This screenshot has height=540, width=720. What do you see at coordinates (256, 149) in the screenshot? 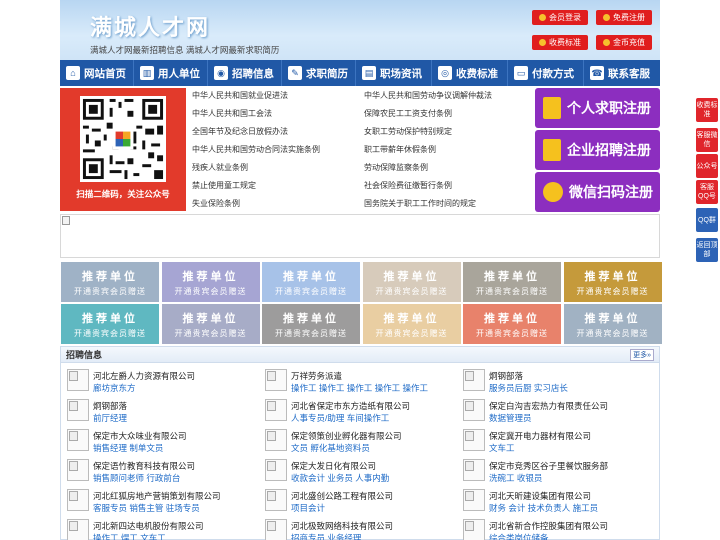
I see `law-link: 中华人民共和国劳动合同法实施条例` at bounding box center [256, 149].